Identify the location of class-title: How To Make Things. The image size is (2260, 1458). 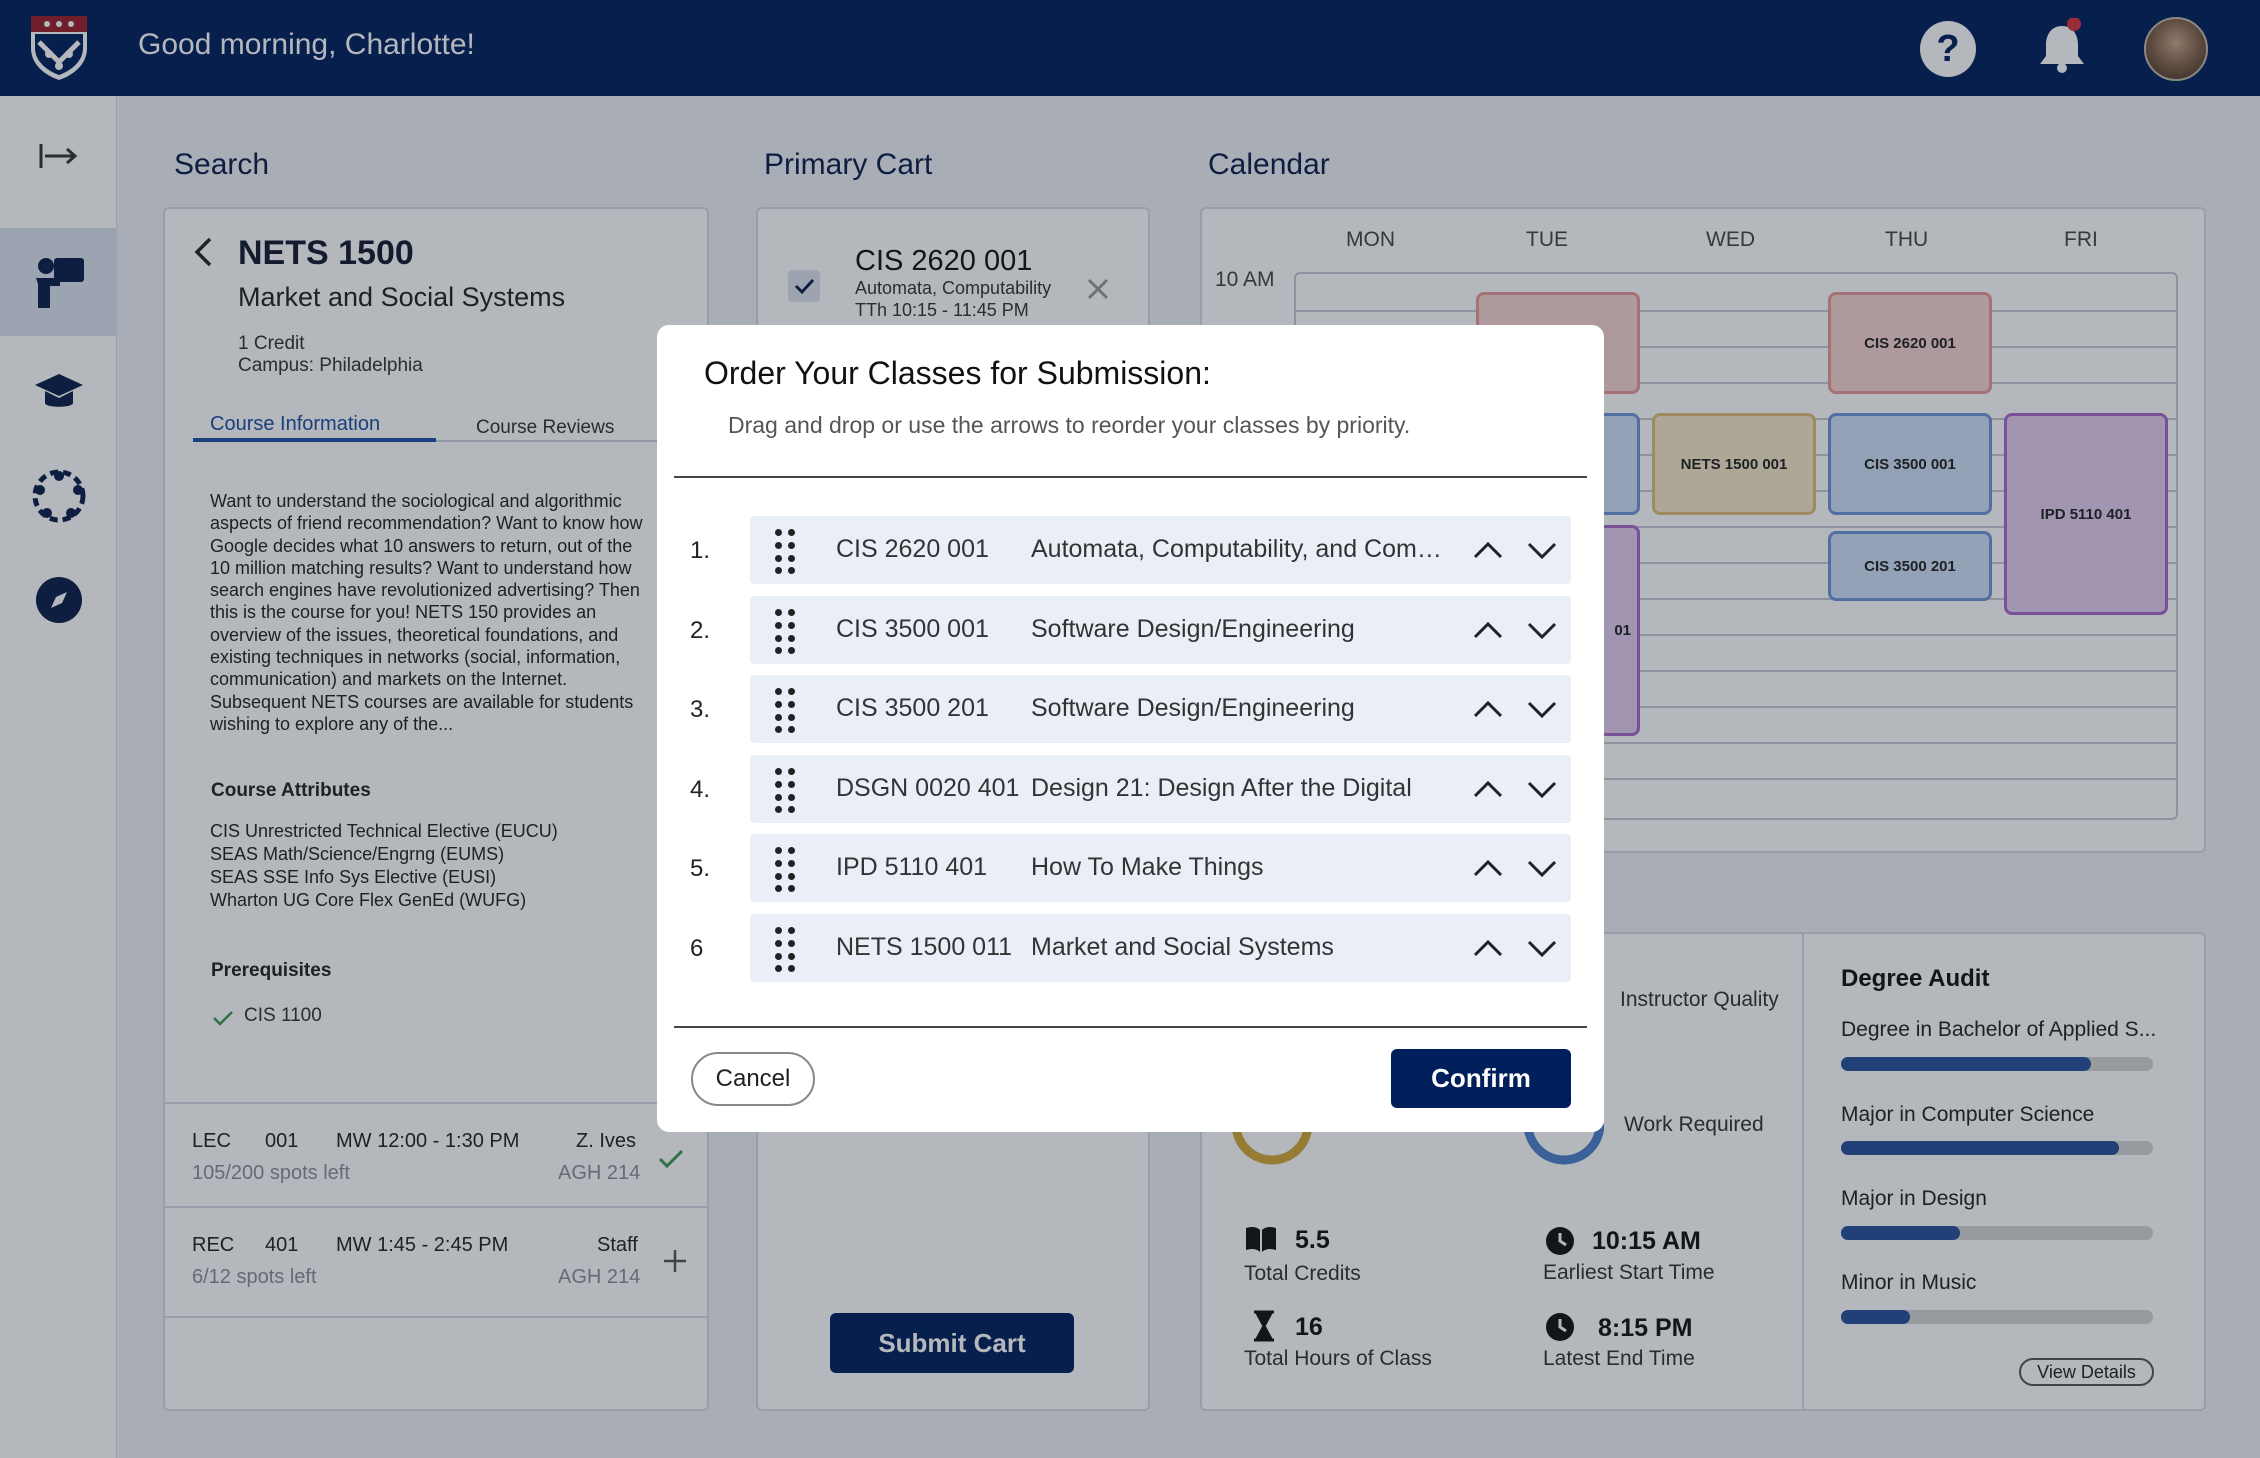
(1147, 867).